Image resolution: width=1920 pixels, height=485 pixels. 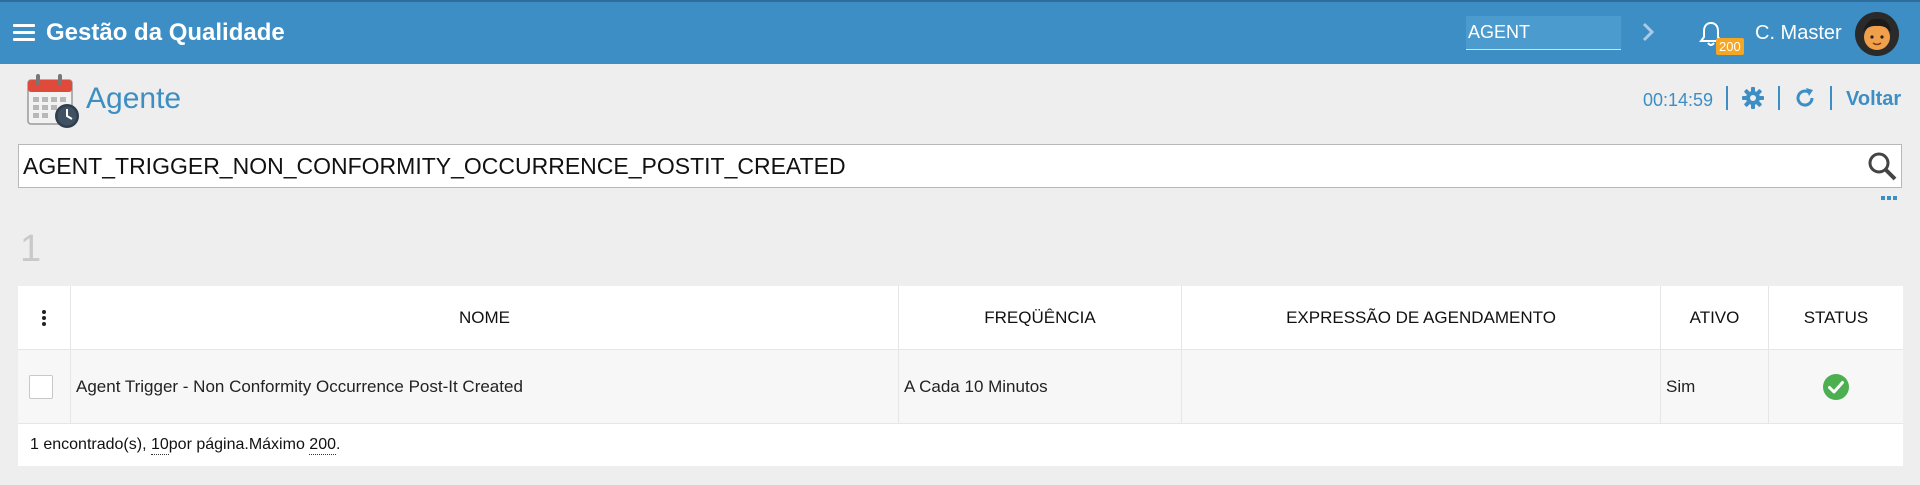 What do you see at coordinates (1420, 387) in the screenshot?
I see `cell-expressao` at bounding box center [1420, 387].